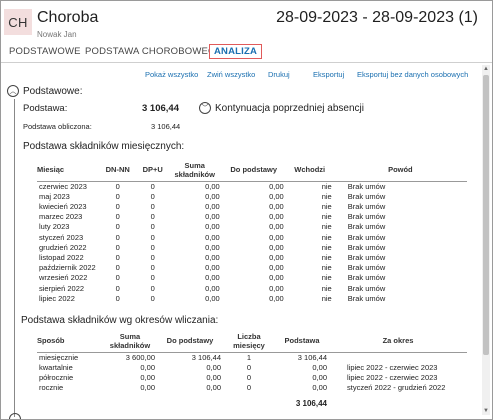 The width and height of the screenshot is (493, 420). I want to click on base-value: 3 106,44, so click(160, 108).